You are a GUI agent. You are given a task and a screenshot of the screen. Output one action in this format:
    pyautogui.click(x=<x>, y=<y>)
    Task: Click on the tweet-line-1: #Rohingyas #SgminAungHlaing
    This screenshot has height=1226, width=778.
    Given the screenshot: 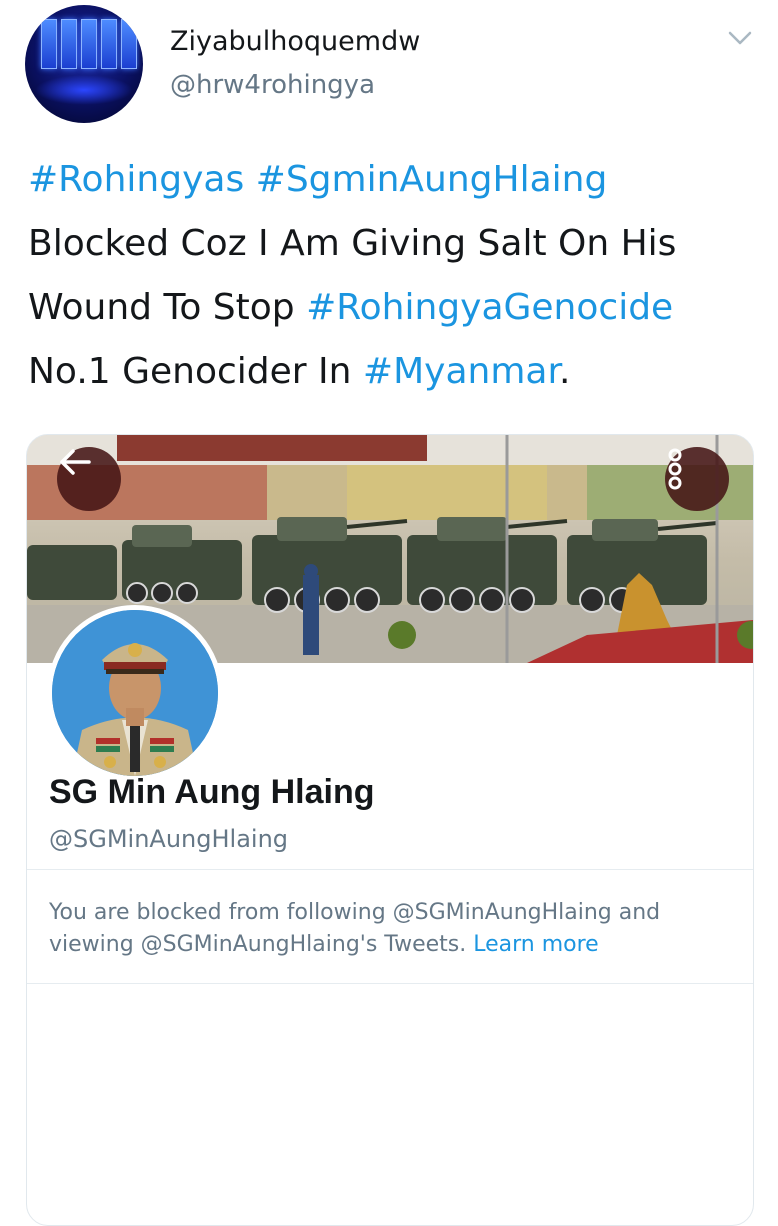 What is the action you would take?
    pyautogui.click(x=388, y=180)
    